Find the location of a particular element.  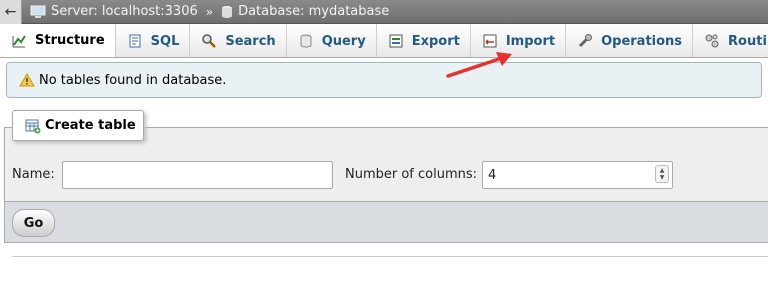

tab-operations: Operations is located at coordinates (630, 40).